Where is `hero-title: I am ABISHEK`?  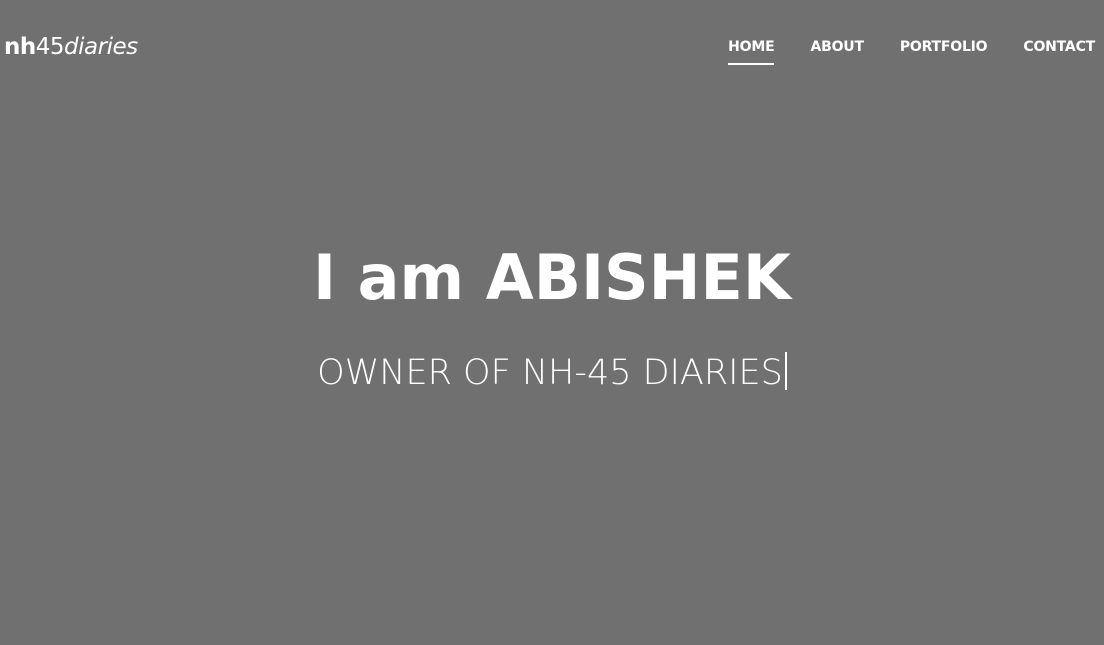
hero-title: I am ABISHEK is located at coordinates (552, 277).